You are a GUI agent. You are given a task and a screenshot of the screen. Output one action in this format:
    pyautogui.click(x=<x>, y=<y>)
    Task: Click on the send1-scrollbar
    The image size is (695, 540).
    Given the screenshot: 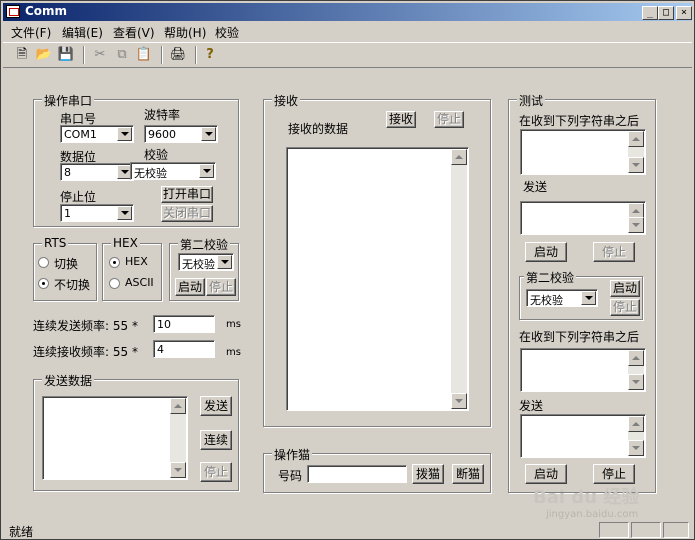 What is the action you would take?
    pyautogui.click(x=636, y=218)
    